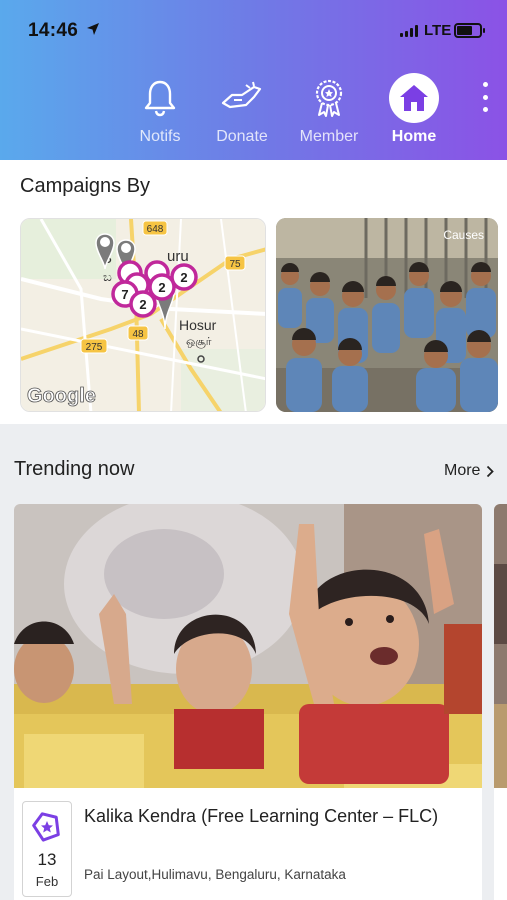  I want to click on trending-title: Trending now, so click(74, 469).